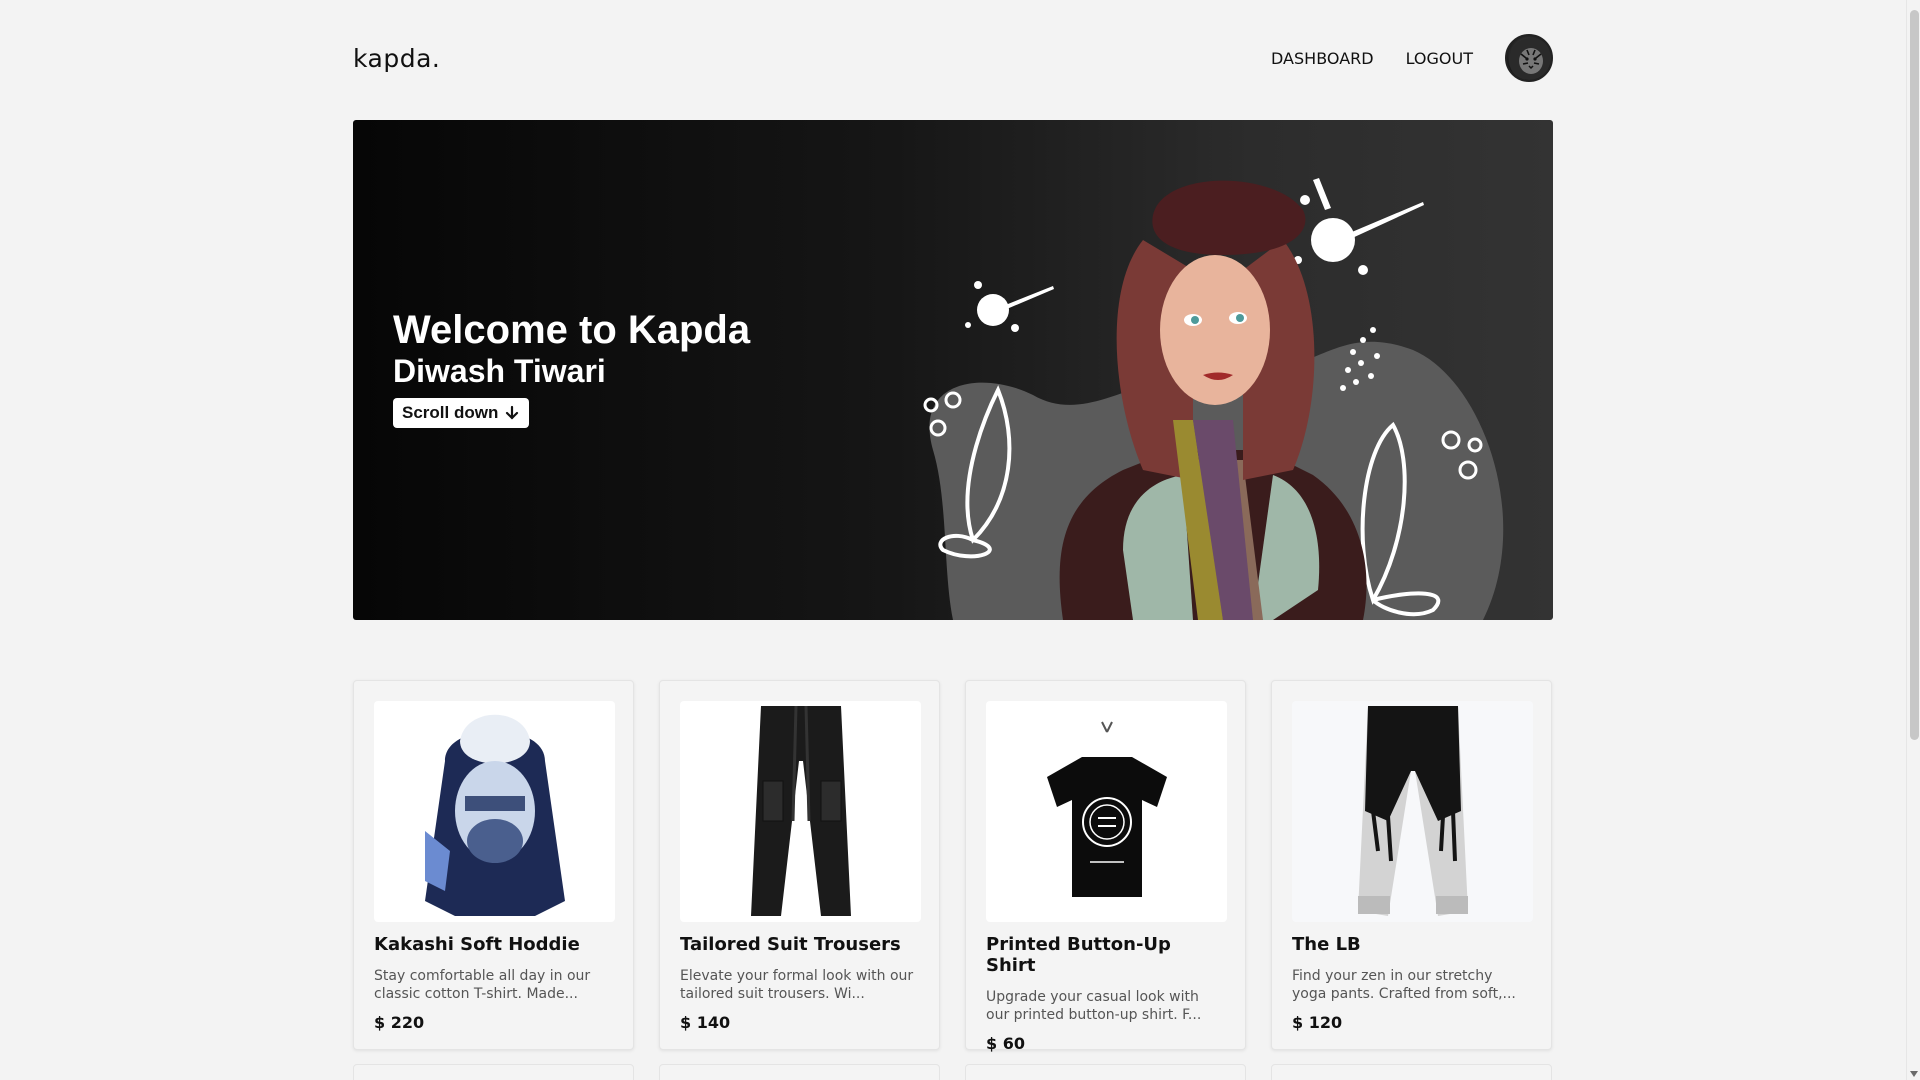  Describe the element at coordinates (1326, 944) in the screenshot. I see `product-title: The LB` at that location.